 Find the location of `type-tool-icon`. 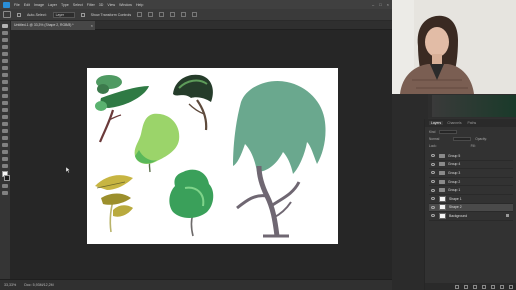

type-tool-icon is located at coordinates (5, 131).